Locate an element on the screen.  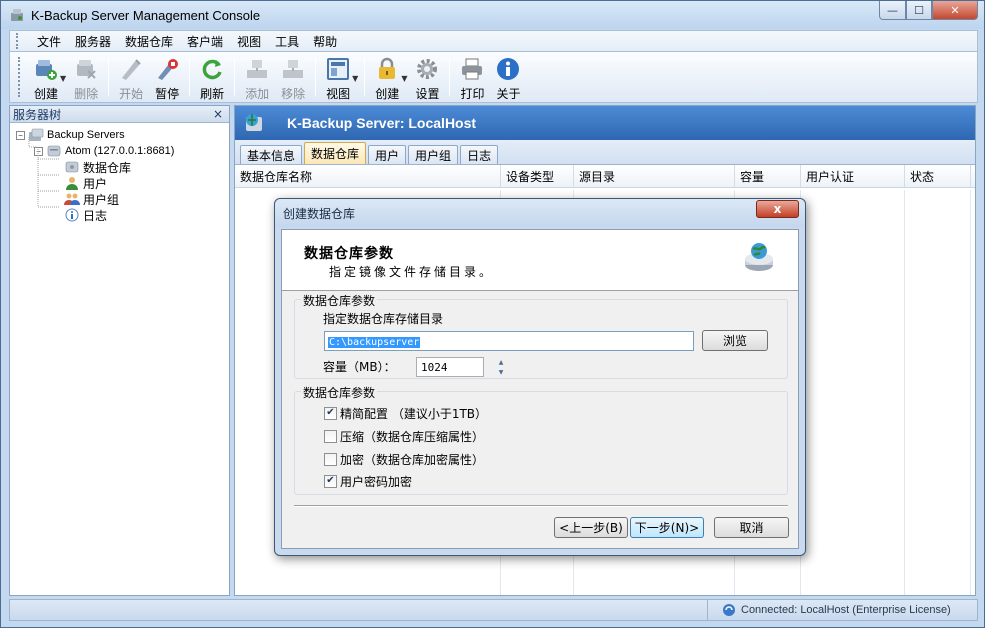
spin-up-icon: ▲ is located at coordinates (501, 362).